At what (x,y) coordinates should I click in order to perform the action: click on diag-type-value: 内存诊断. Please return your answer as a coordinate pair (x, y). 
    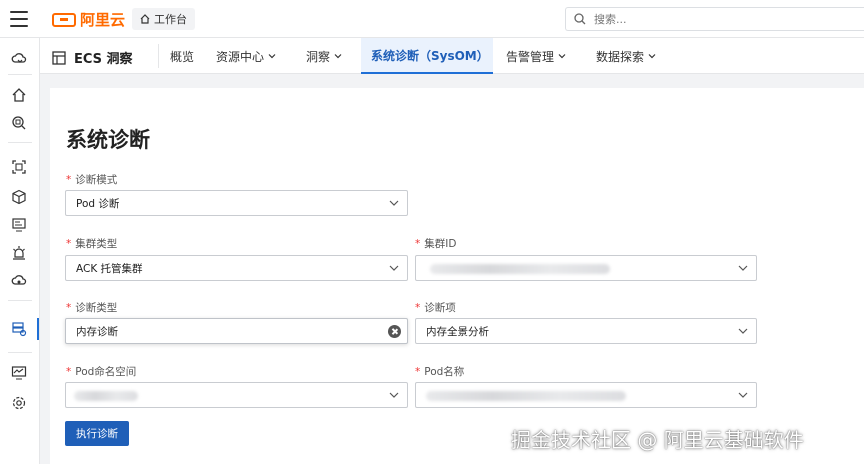
    Looking at the image, I should click on (97, 331).